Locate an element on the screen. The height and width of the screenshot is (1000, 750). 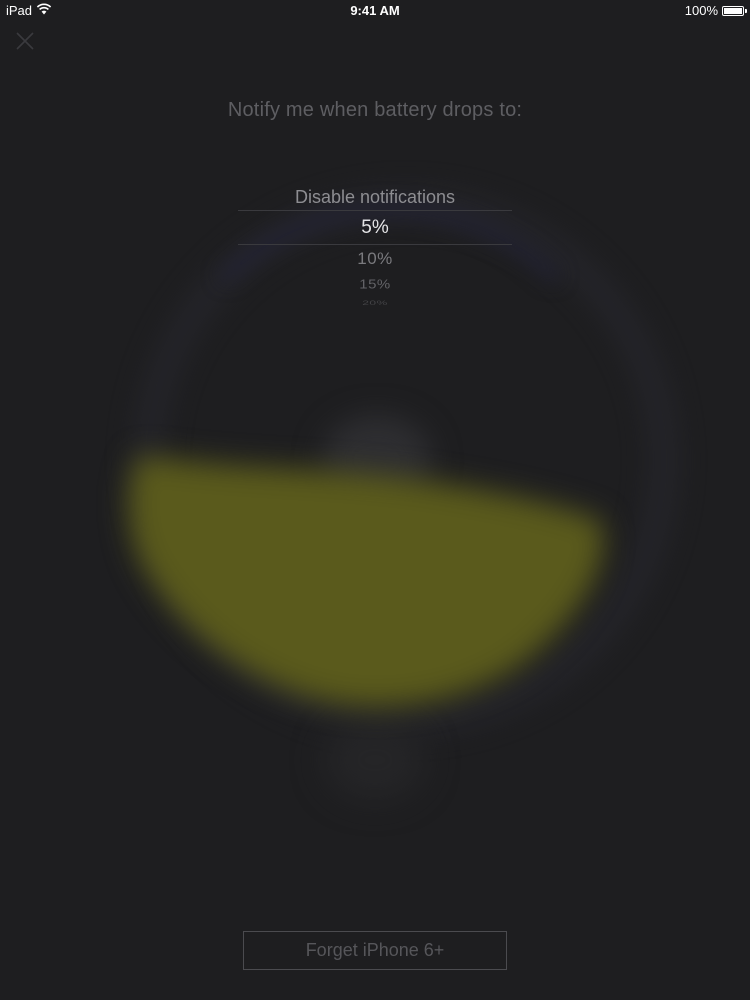
close-button is located at coordinates (25, 41).